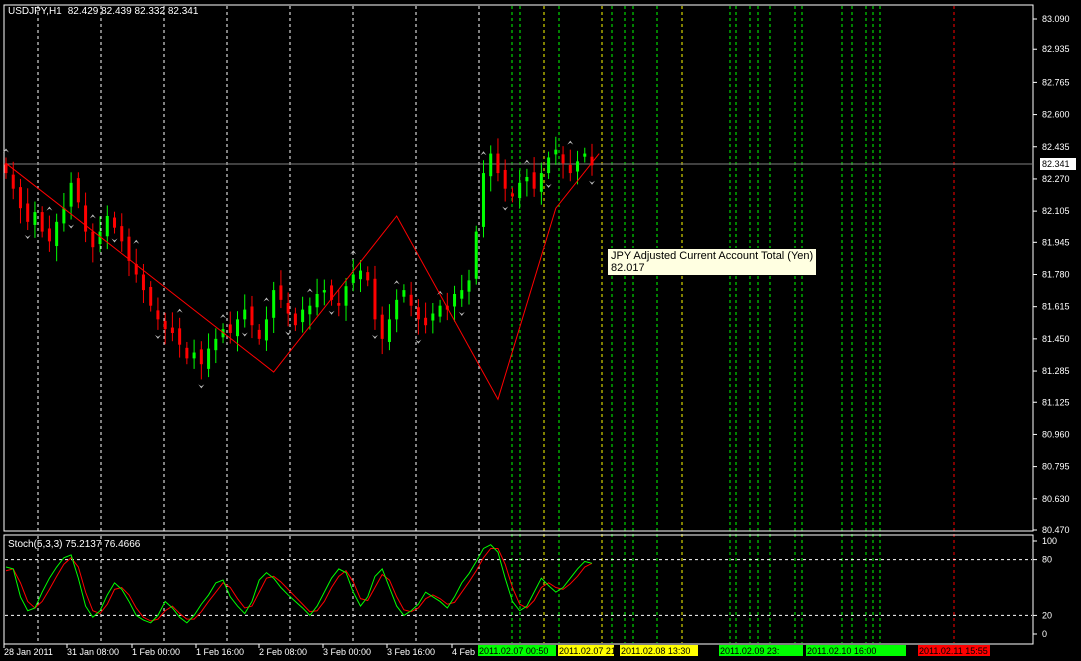  What do you see at coordinates (588, 651) in the screenshot?
I see `event-label-text: 2011.02.07 21:` at bounding box center [588, 651].